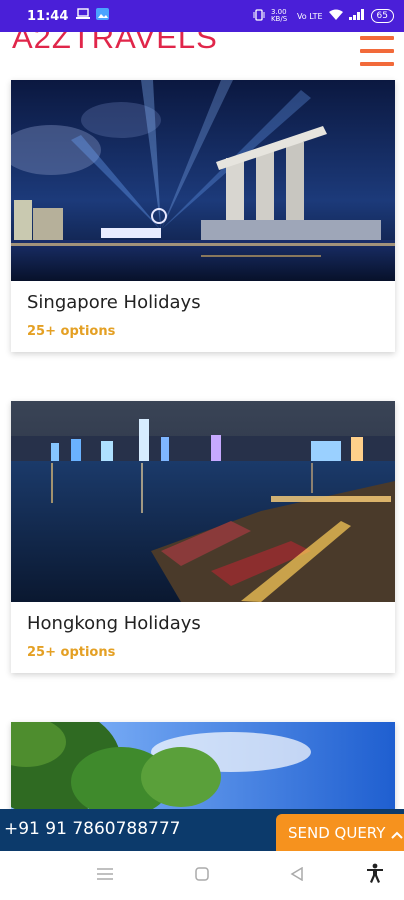 The image size is (404, 900). I want to click on chevron-up-icon, so click(397, 833).